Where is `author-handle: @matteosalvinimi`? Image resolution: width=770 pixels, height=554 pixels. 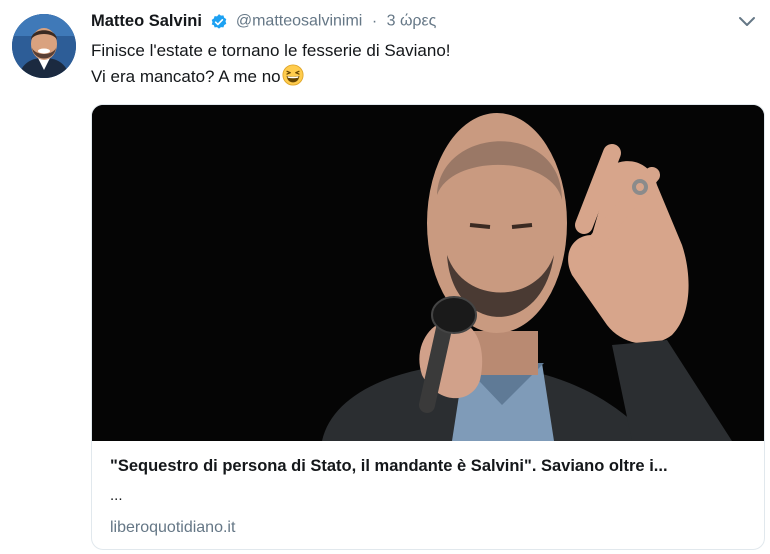
author-handle: @matteosalvinimi is located at coordinates (299, 21).